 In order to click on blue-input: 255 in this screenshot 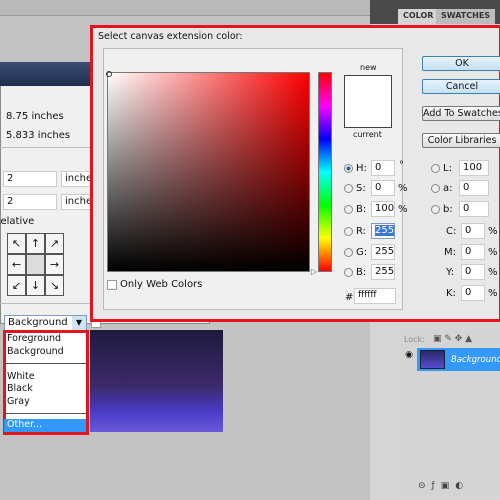, I will do `click(383, 272)`.